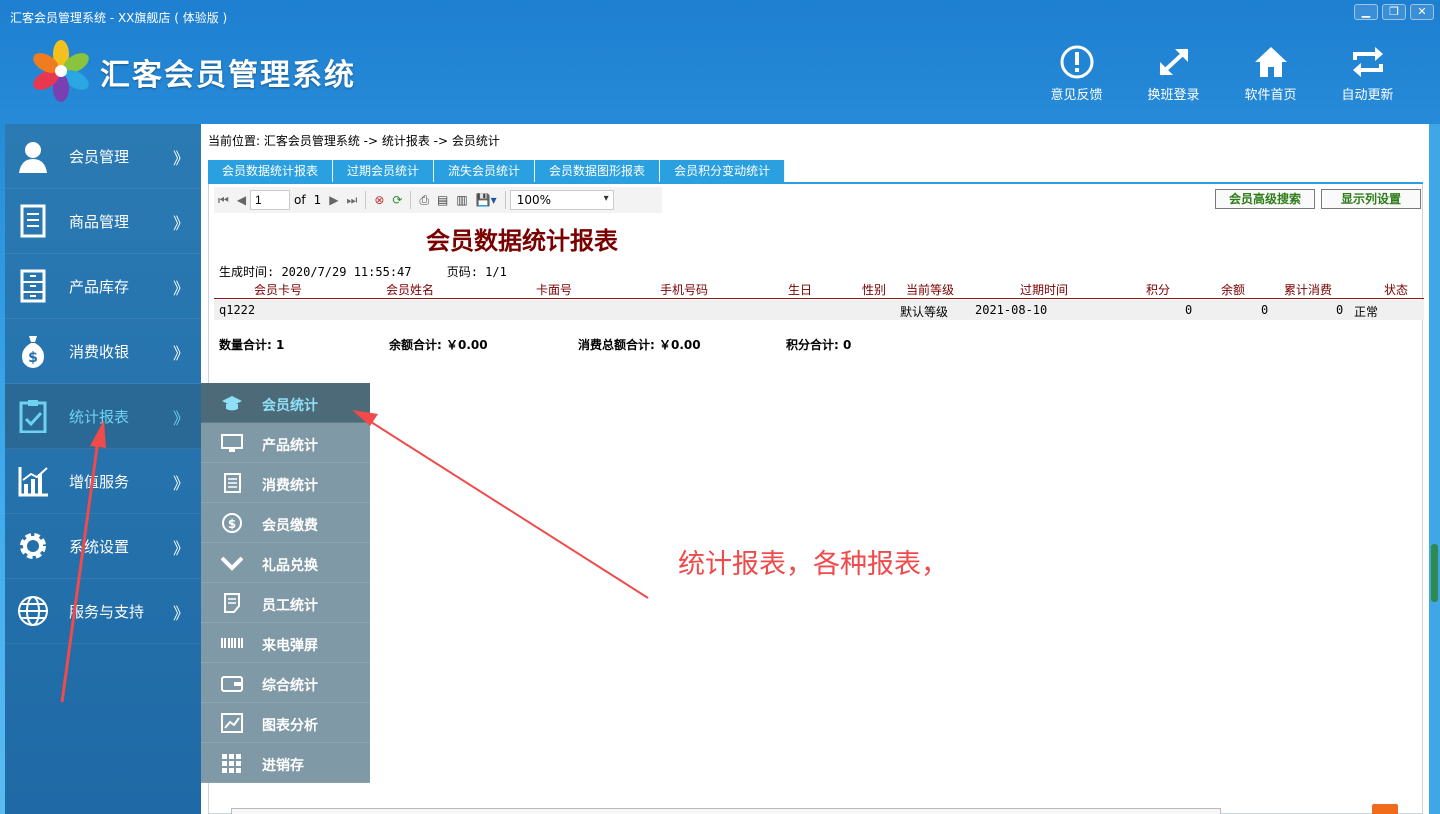 The image size is (1440, 814). Describe the element at coordinates (333, 200) in the screenshot. I see `next-page-icon: ▶` at that location.